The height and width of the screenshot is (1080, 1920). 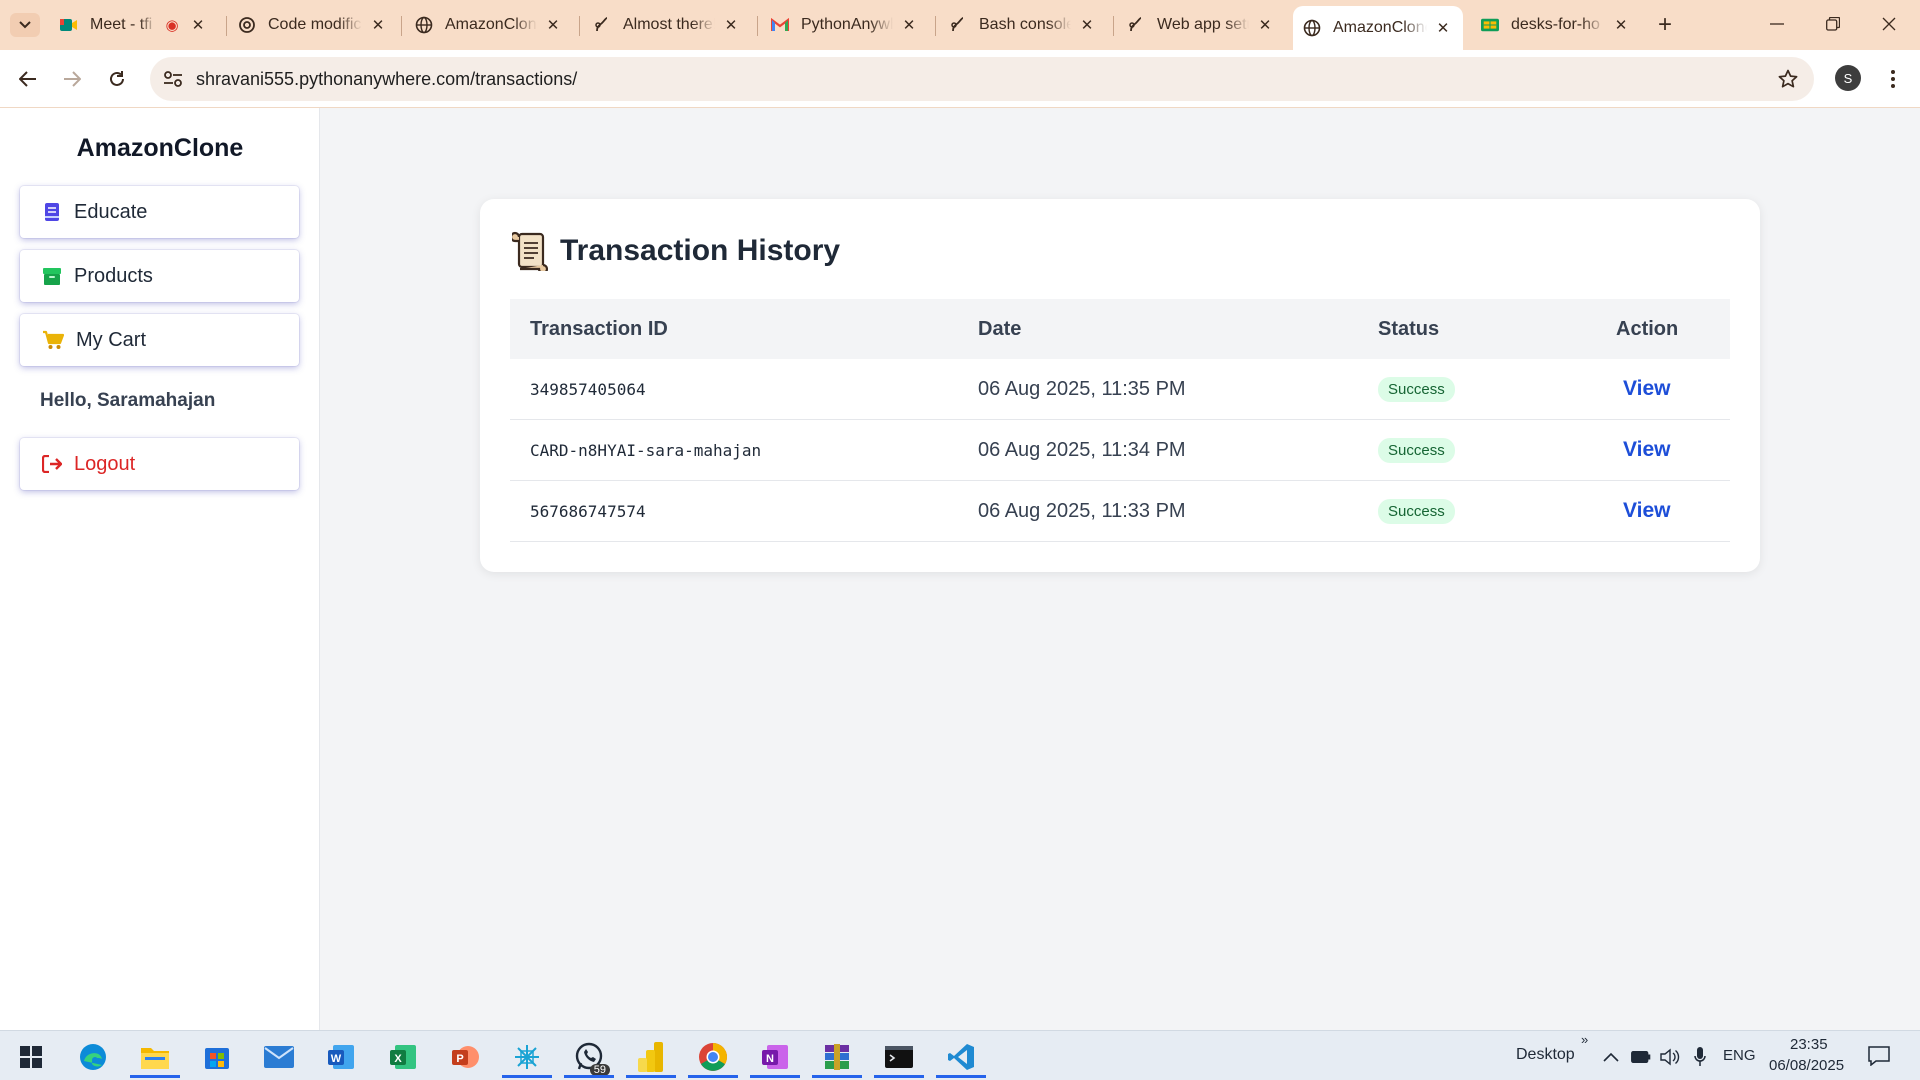 I want to click on onenote-icon: N, so click(x=775, y=1057).